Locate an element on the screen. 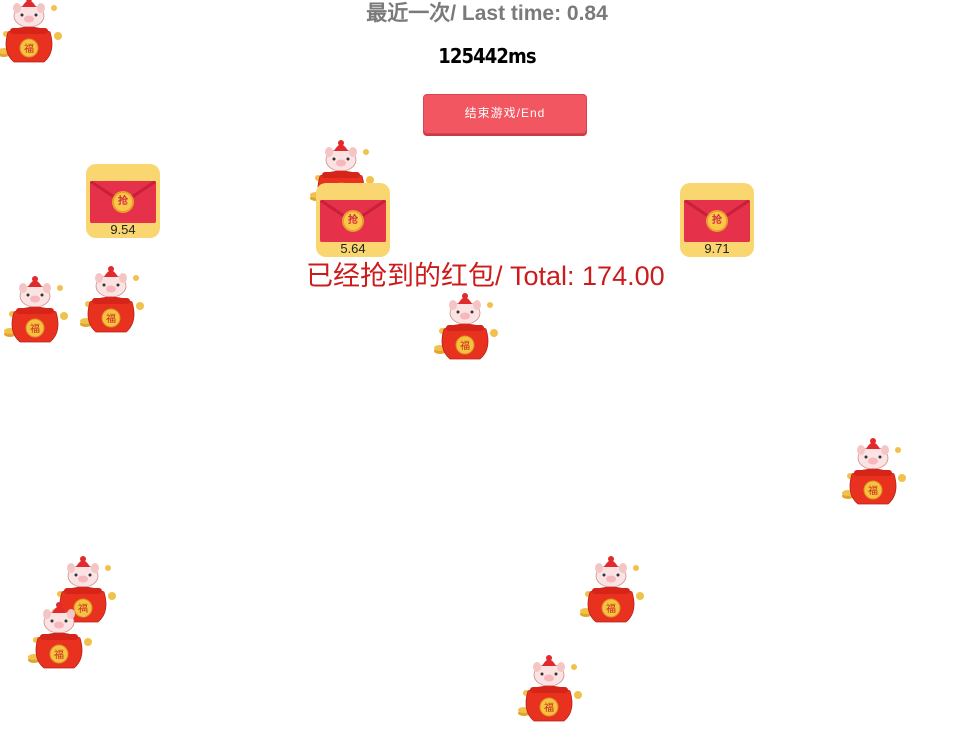 This screenshot has height=731, width=974. envelope-amount: 9.71 is located at coordinates (717, 248).